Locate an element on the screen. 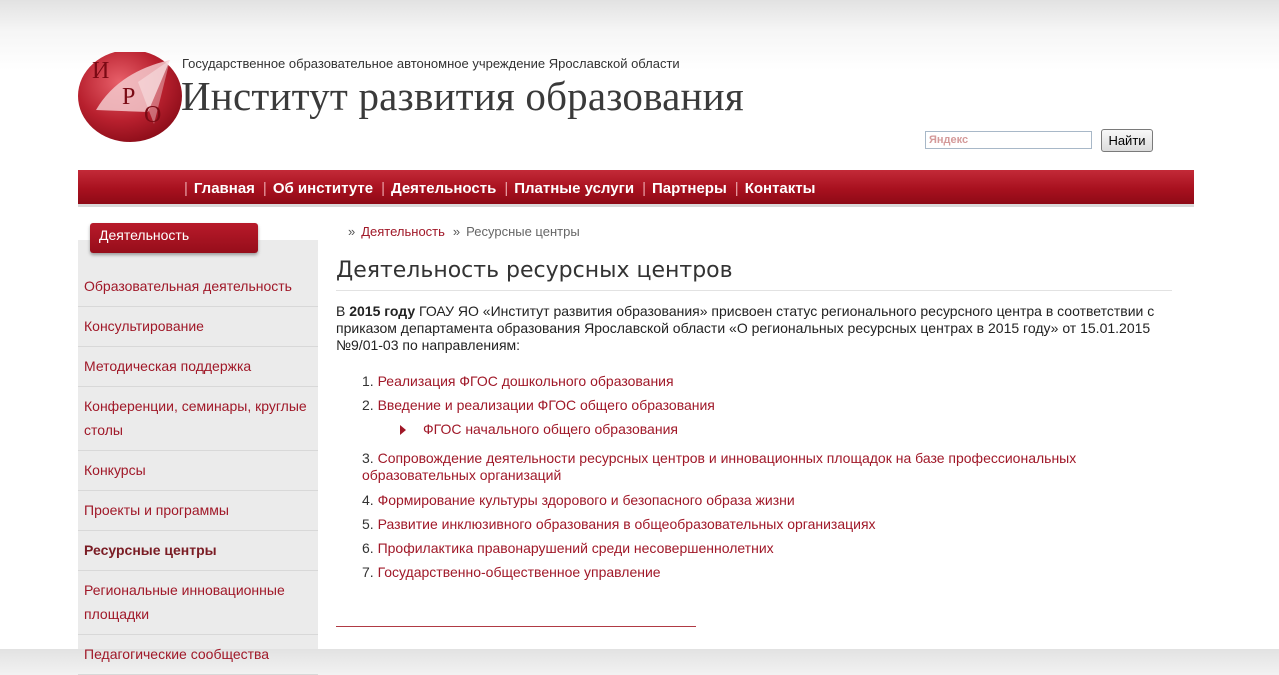 This screenshot has height=675, width=1279. sidebar-item-innovation-sites: Региональные инновационные площадки is located at coordinates (198, 603).